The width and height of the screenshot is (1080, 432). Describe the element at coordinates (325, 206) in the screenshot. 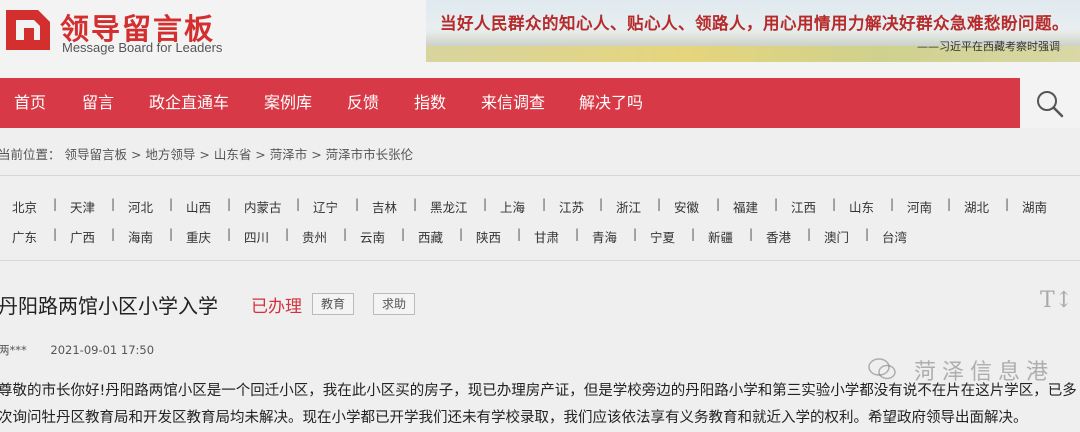

I see `province-link: 辽宁` at that location.